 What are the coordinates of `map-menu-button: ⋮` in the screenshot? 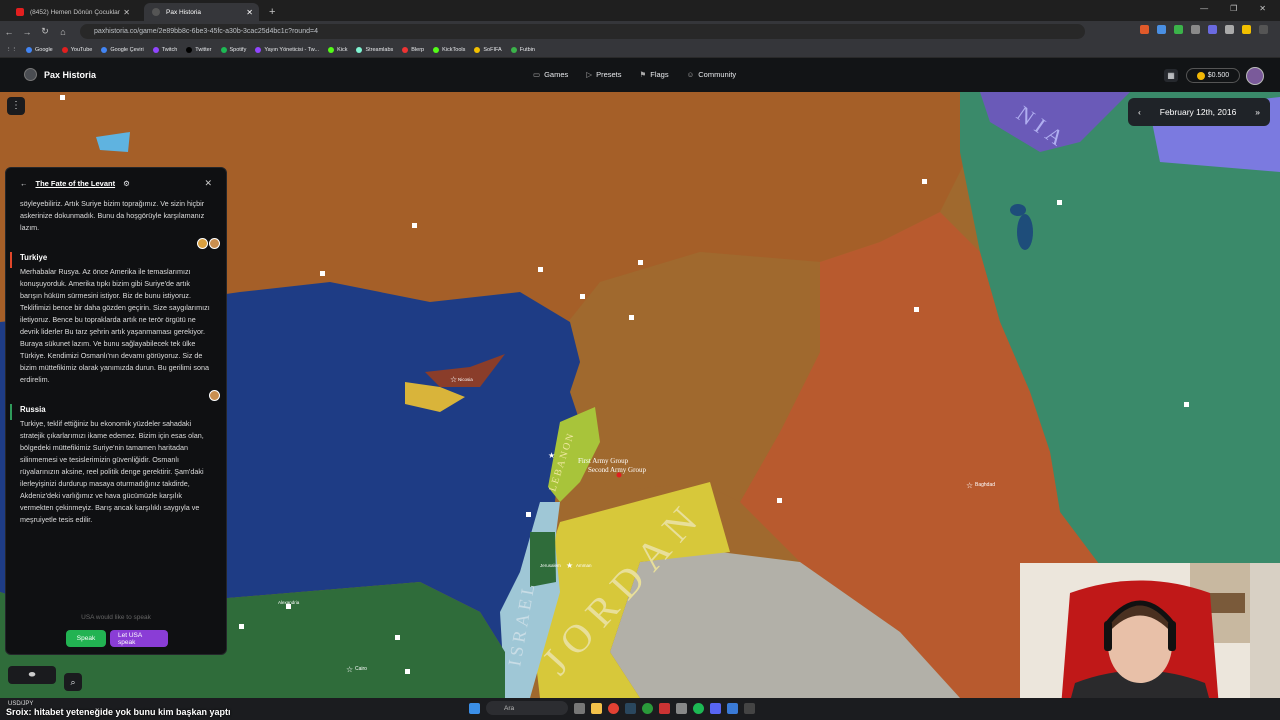 It's located at (16, 106).